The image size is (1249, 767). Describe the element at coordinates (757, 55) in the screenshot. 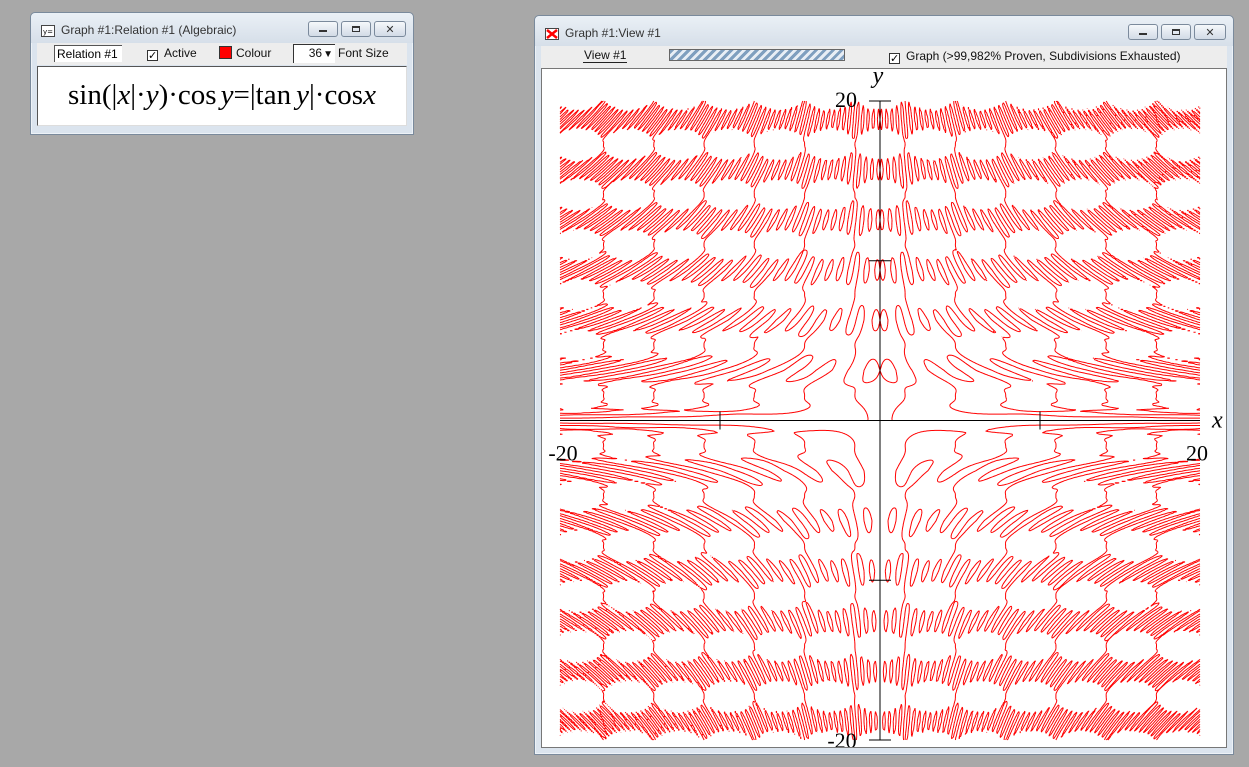

I see `graph-progress-bar` at that location.